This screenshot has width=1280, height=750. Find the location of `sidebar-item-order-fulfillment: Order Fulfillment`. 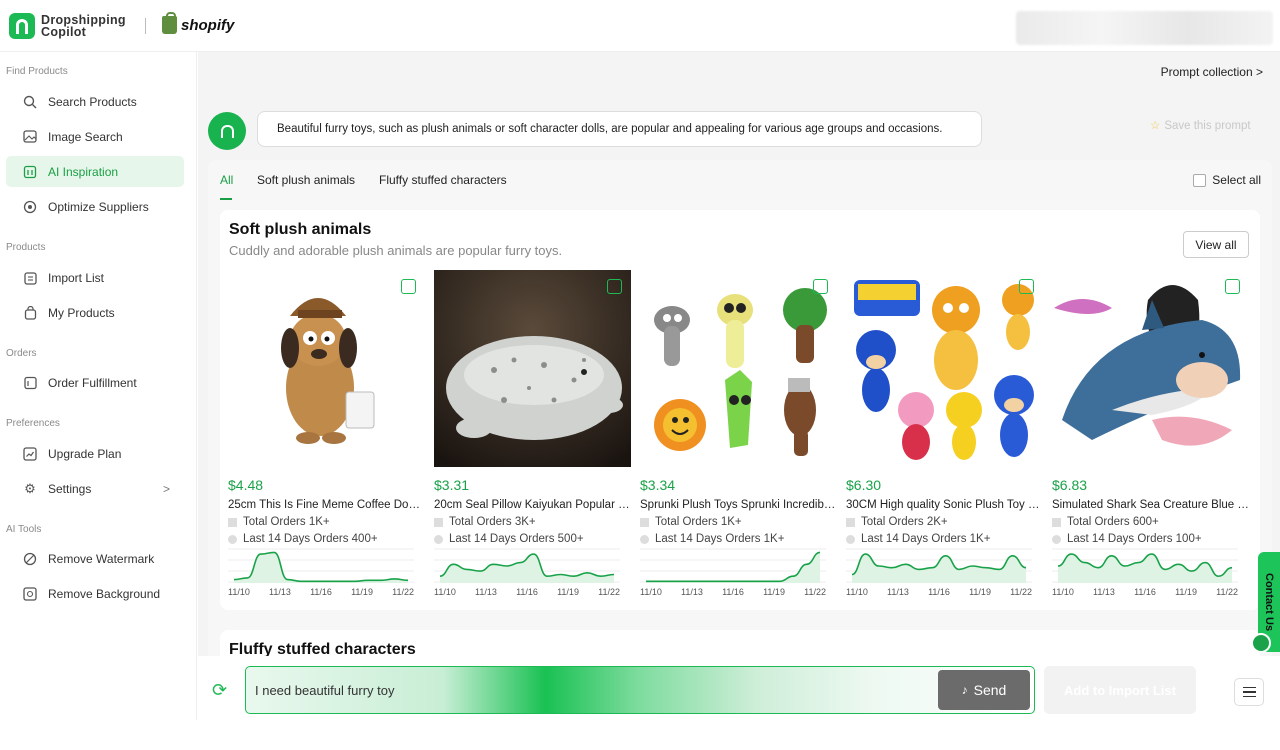

sidebar-item-order-fulfillment: Order Fulfillment is located at coordinates (95, 382).